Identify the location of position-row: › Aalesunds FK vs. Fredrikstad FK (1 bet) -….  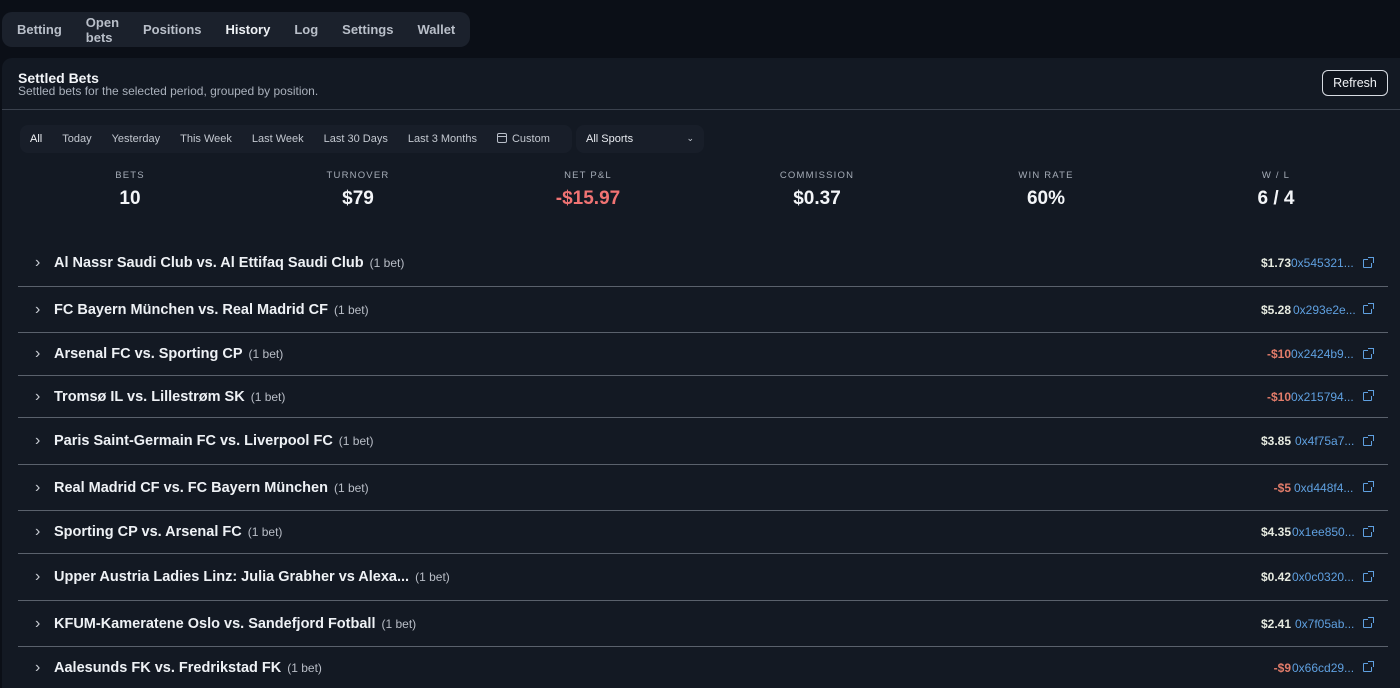
(703, 667).